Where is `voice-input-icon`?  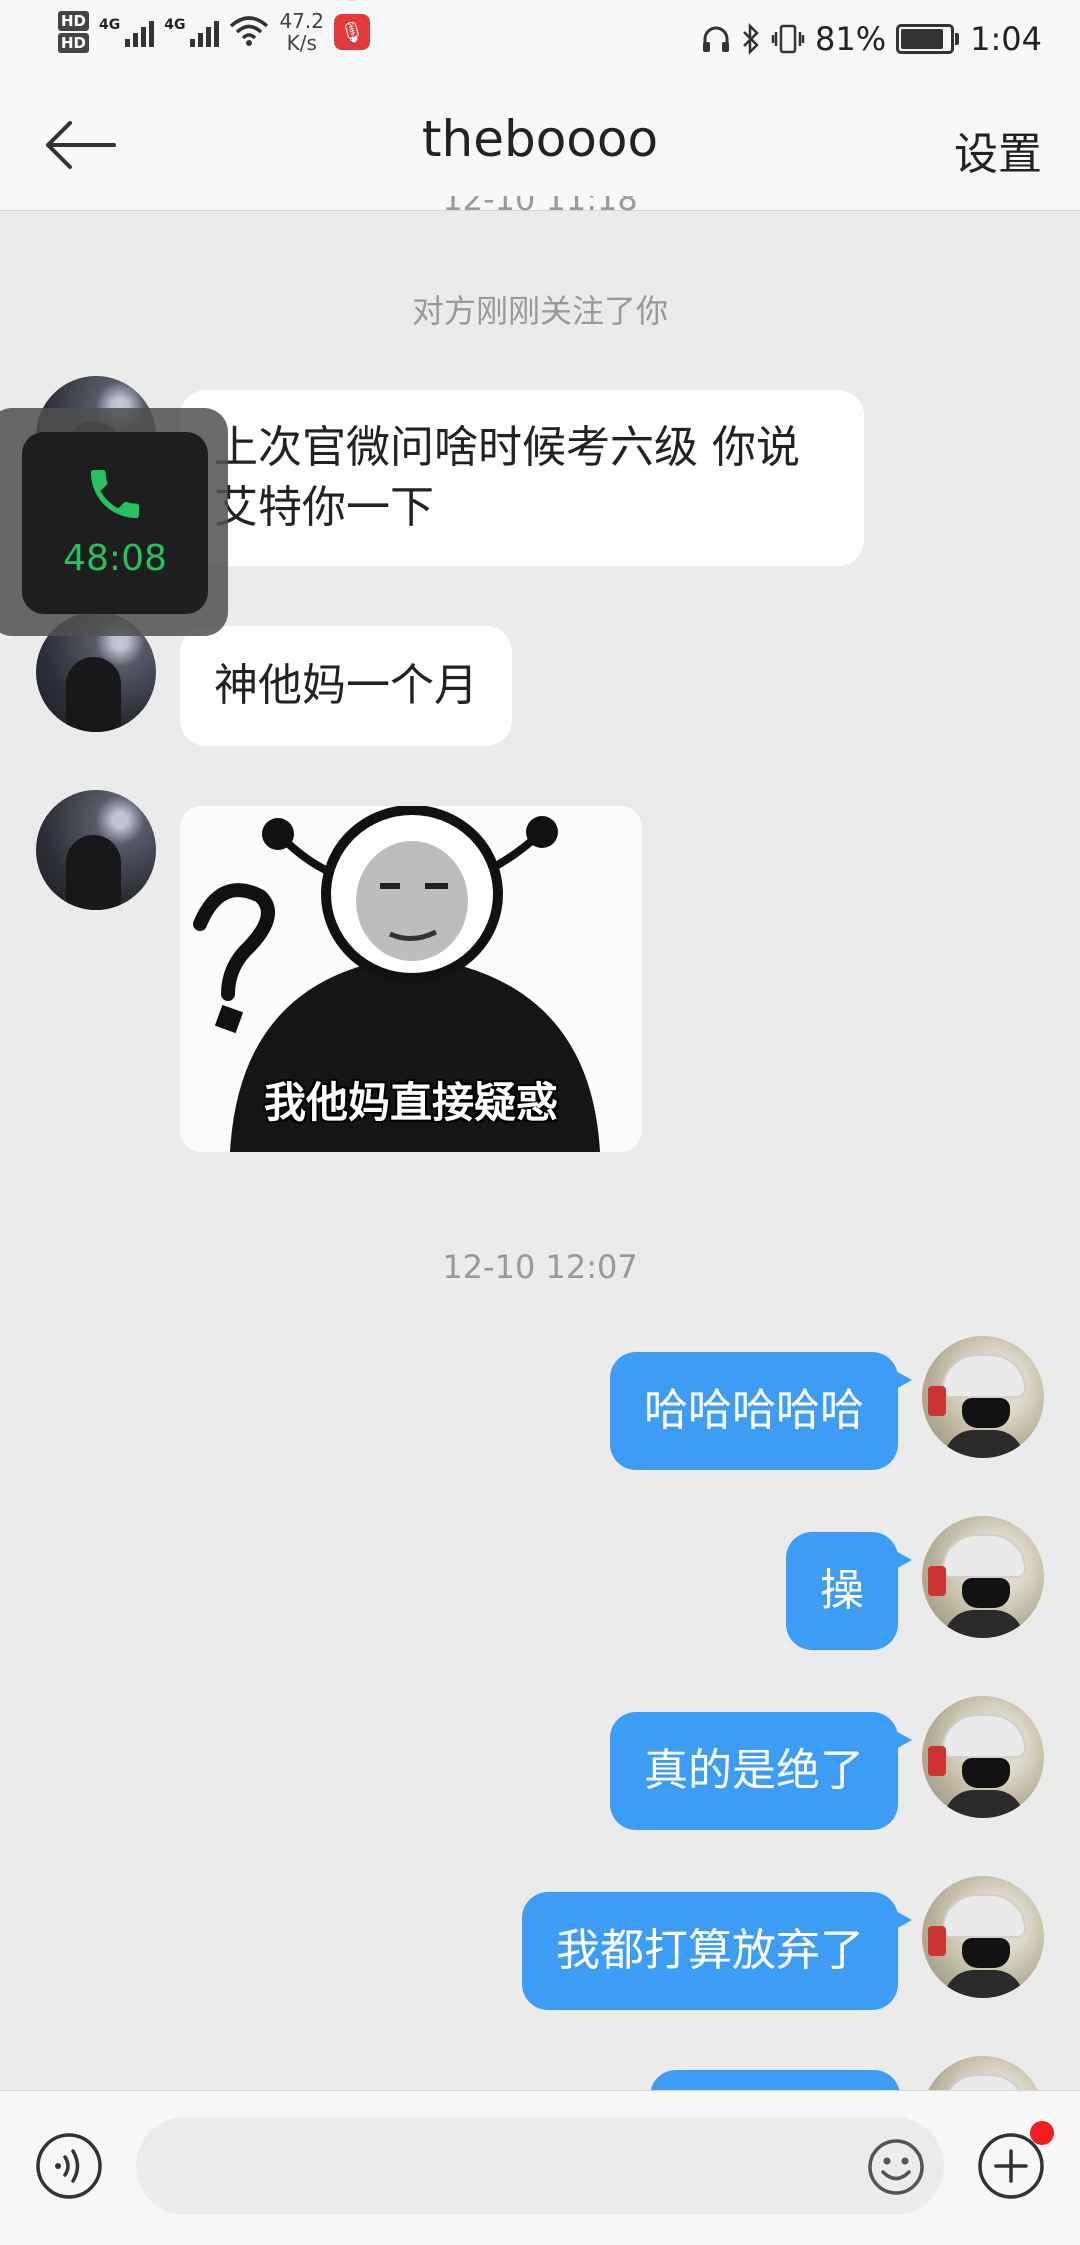 voice-input-icon is located at coordinates (69, 2166).